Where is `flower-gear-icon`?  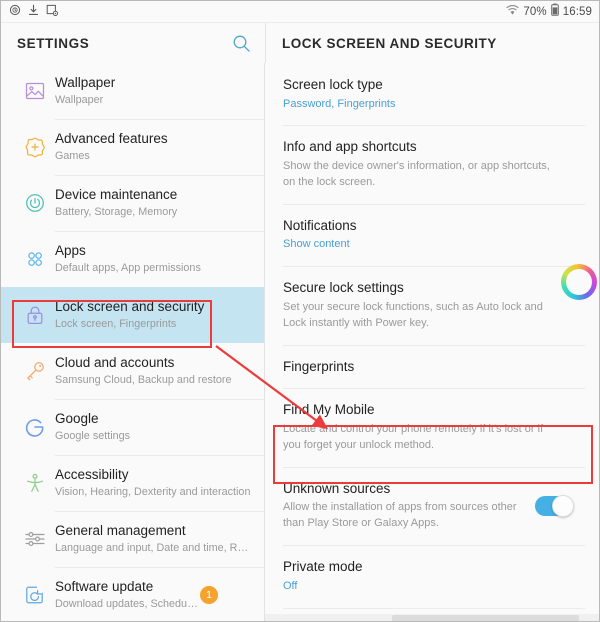
flower-gear-icon is located at coordinates (35, 147).